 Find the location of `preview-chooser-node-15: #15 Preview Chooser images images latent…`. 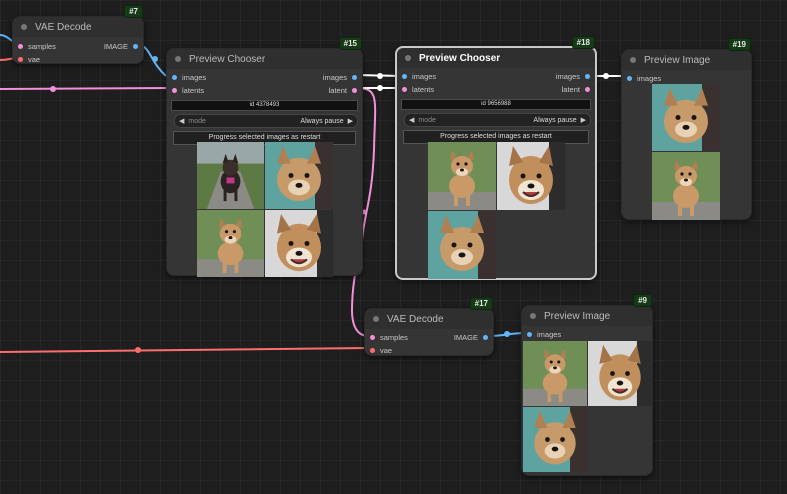

preview-chooser-node-15: #15 Preview Chooser images images latent… is located at coordinates (264, 157).